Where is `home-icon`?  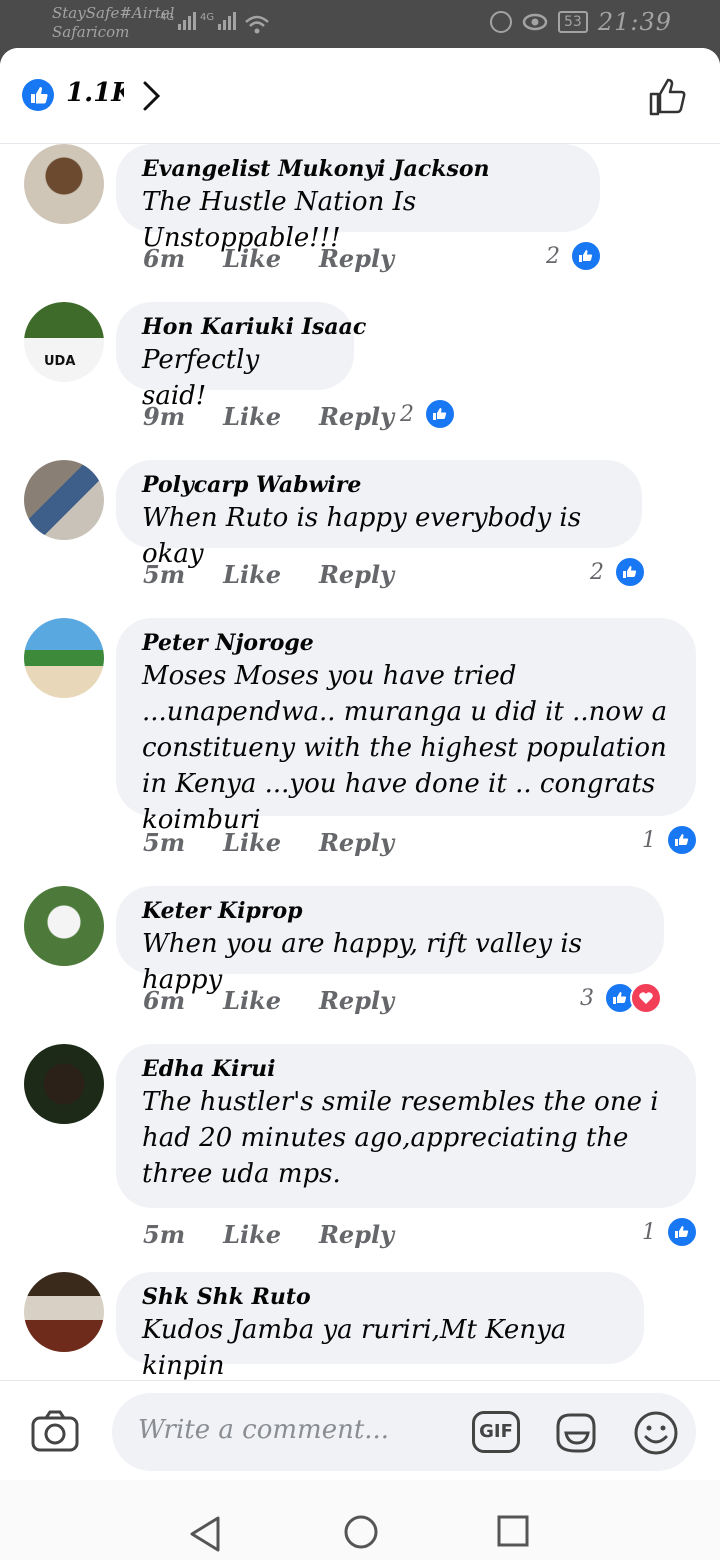
home-icon is located at coordinates (361, 1532).